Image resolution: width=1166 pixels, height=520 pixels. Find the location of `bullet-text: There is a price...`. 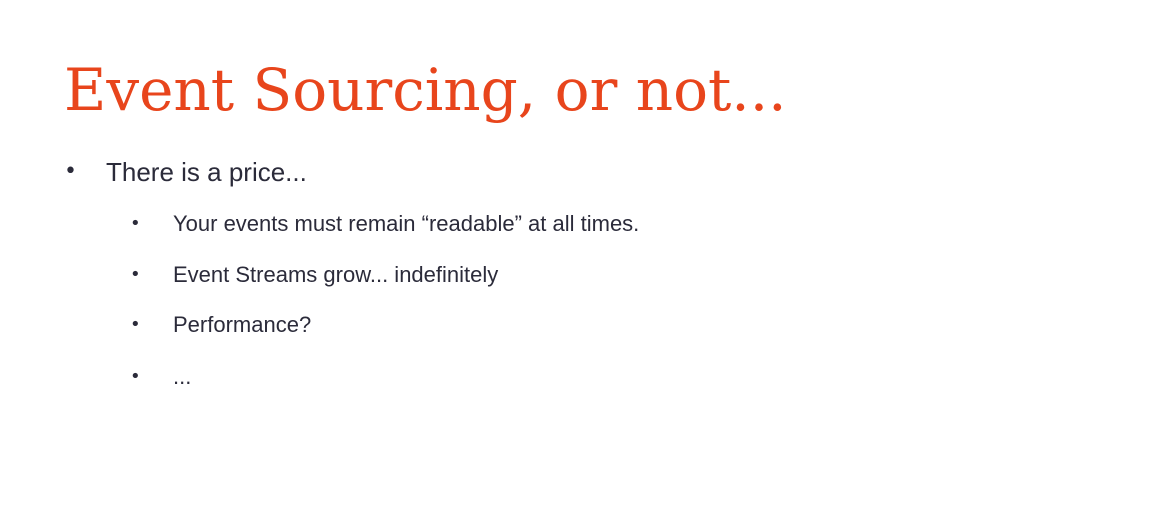

bullet-text: There is a price... is located at coordinates (206, 172).